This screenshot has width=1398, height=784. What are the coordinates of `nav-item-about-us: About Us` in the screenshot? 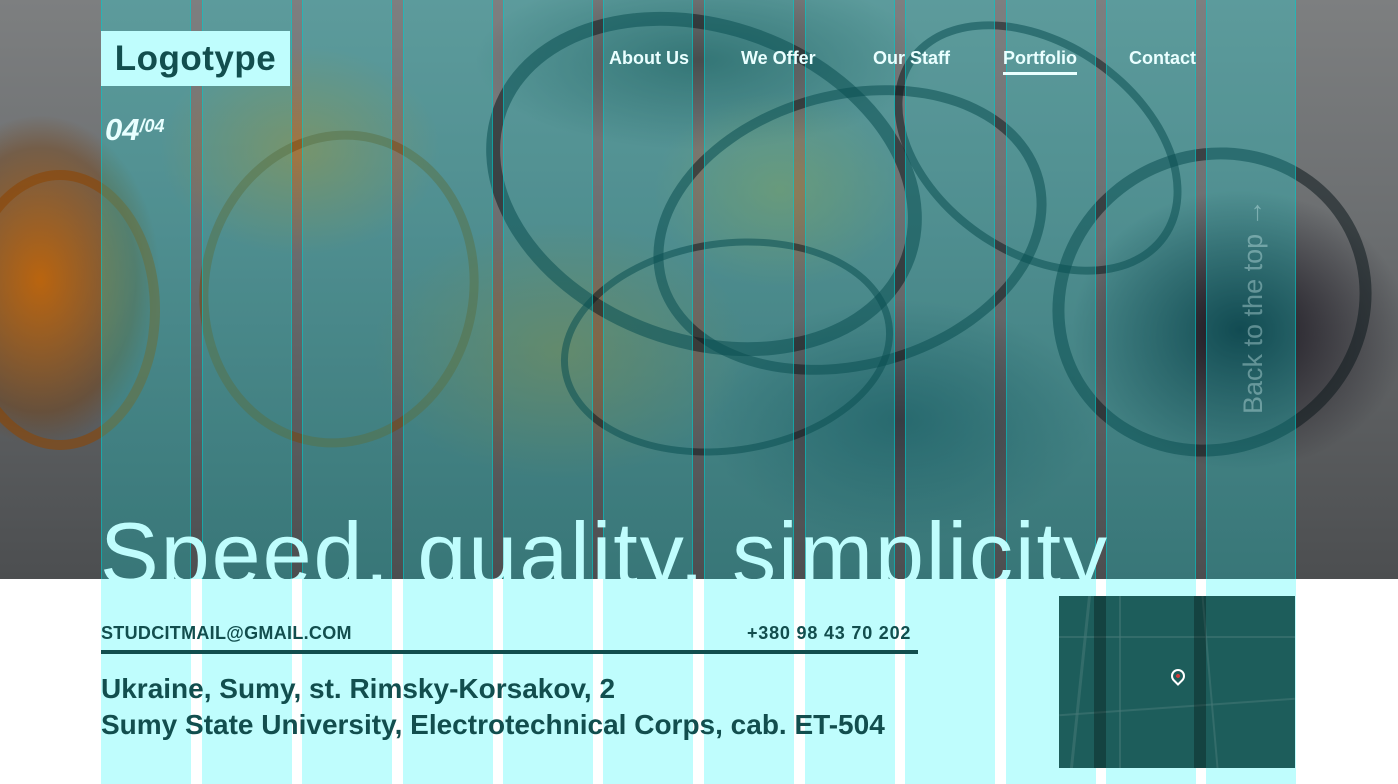 It's located at (649, 58).